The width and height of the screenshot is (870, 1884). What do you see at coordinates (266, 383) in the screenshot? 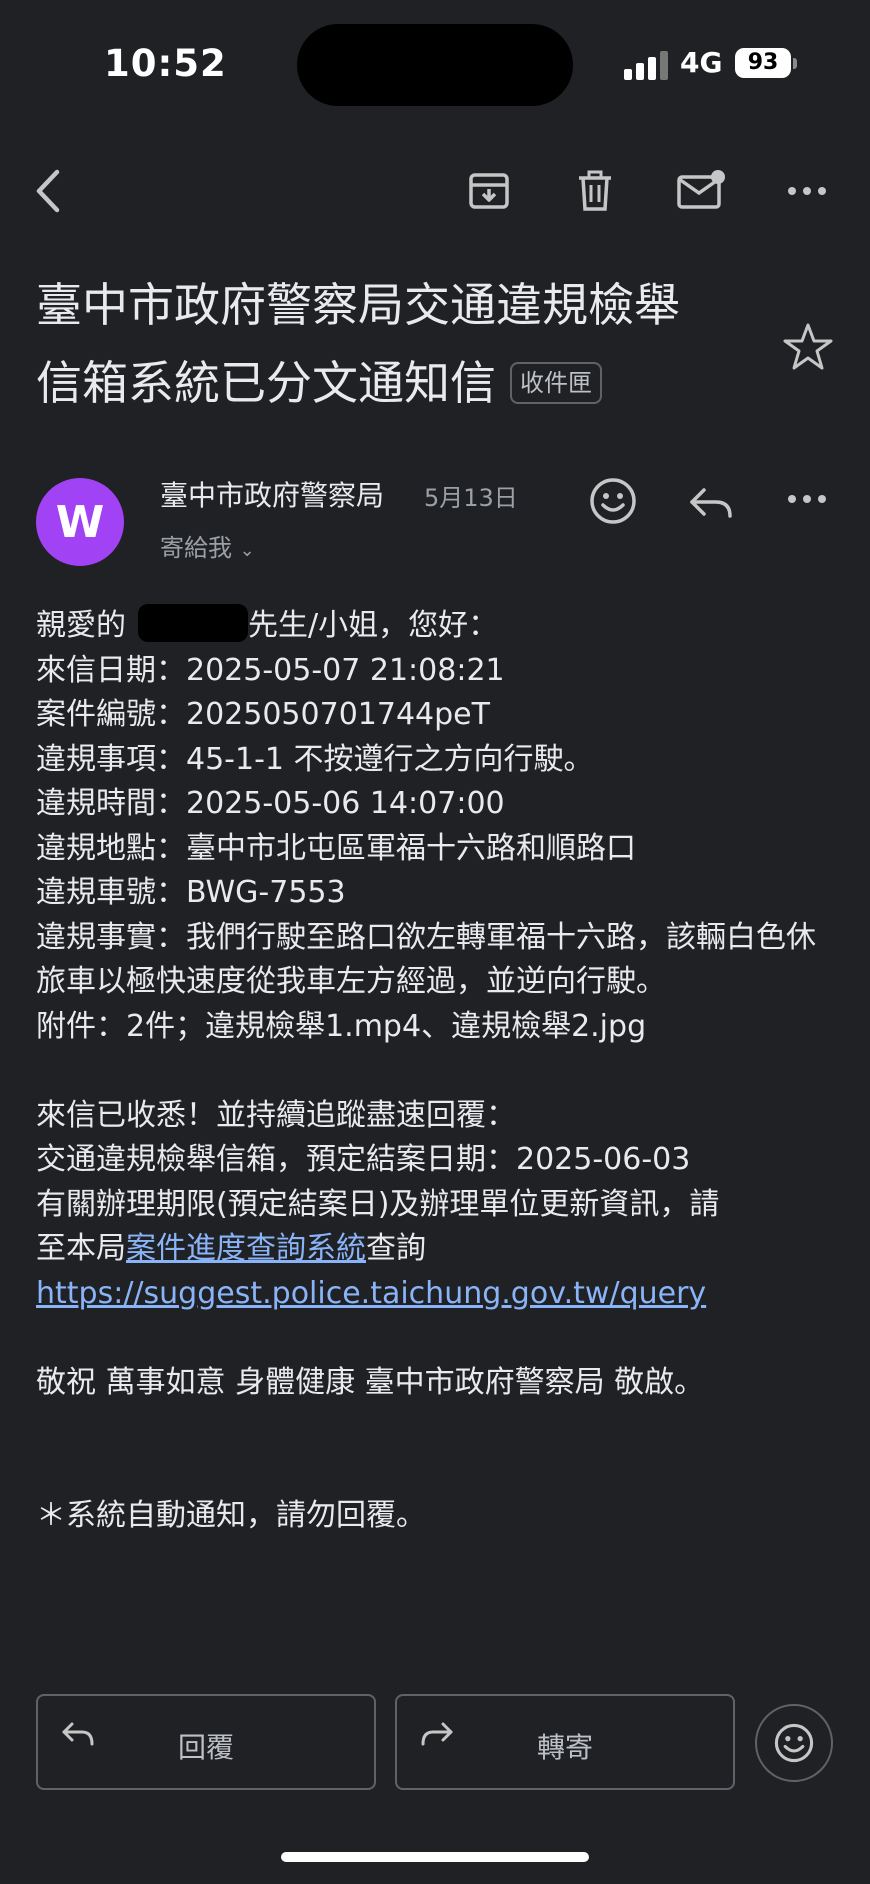
I see `subject-line-text: 信箱系統已分文通知信` at bounding box center [266, 383].